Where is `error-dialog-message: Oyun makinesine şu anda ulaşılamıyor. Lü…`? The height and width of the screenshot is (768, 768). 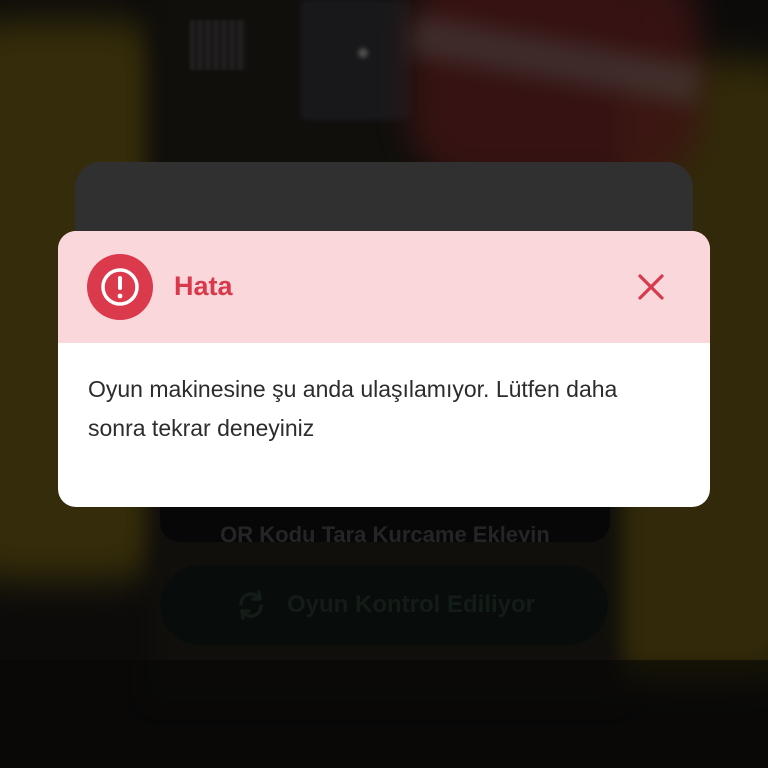 error-dialog-message: Oyun makinesine şu anda ulaşılamıyor. Lü… is located at coordinates (353, 408).